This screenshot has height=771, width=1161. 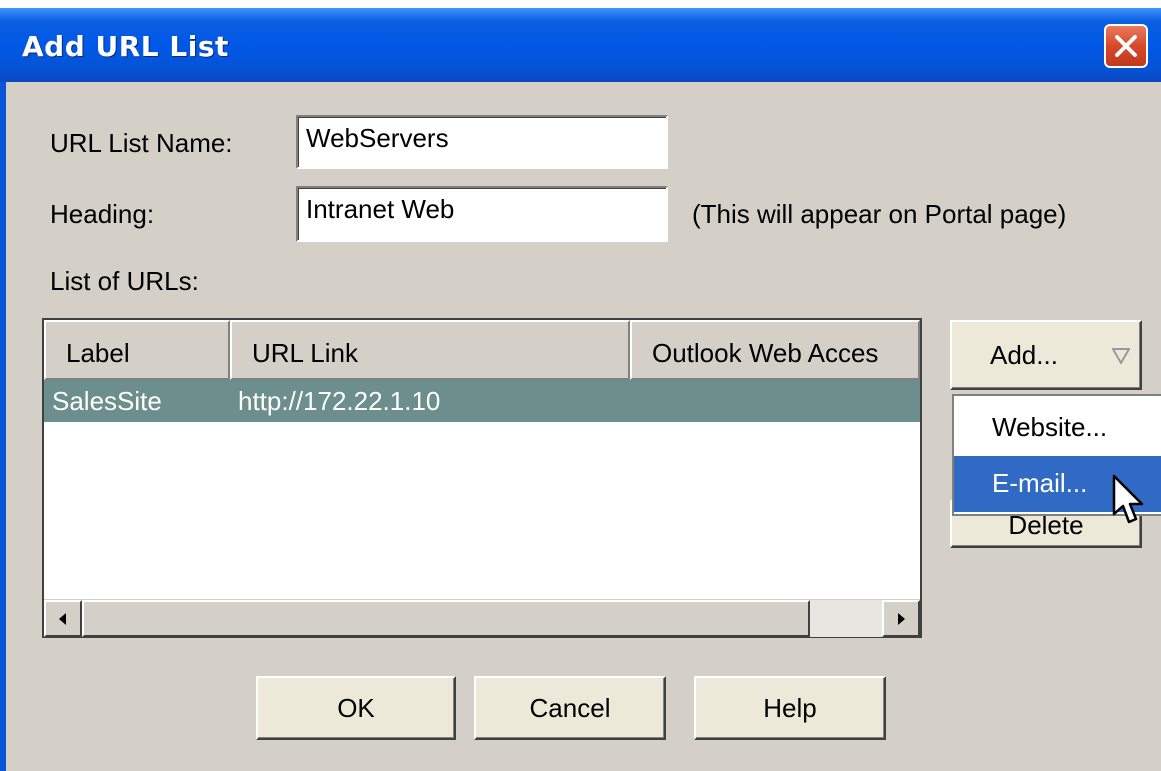 I want to click on list-of-urls-label: List of URLs:, so click(x=124, y=281).